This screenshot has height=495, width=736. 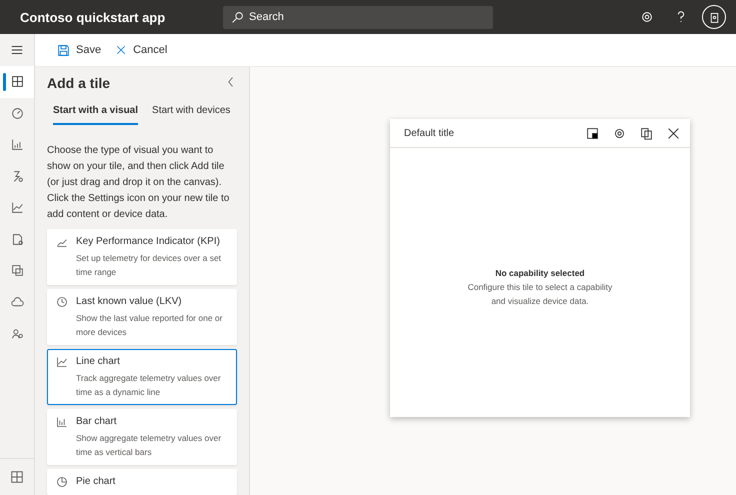 What do you see at coordinates (79, 50) in the screenshot?
I see `save-button: Save` at bounding box center [79, 50].